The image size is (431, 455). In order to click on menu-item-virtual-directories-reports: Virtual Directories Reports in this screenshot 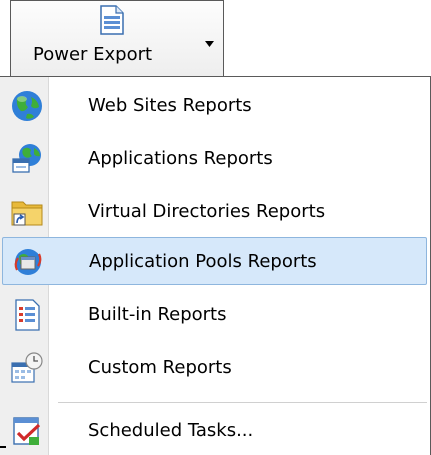, I will do `click(214, 212)`.